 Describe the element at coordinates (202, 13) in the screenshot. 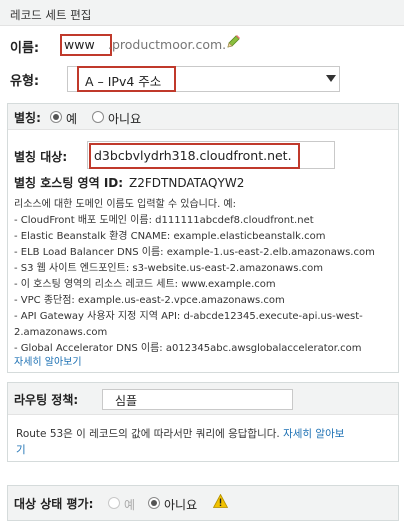

I see `panel-header: 레코드 세트 편집` at that location.